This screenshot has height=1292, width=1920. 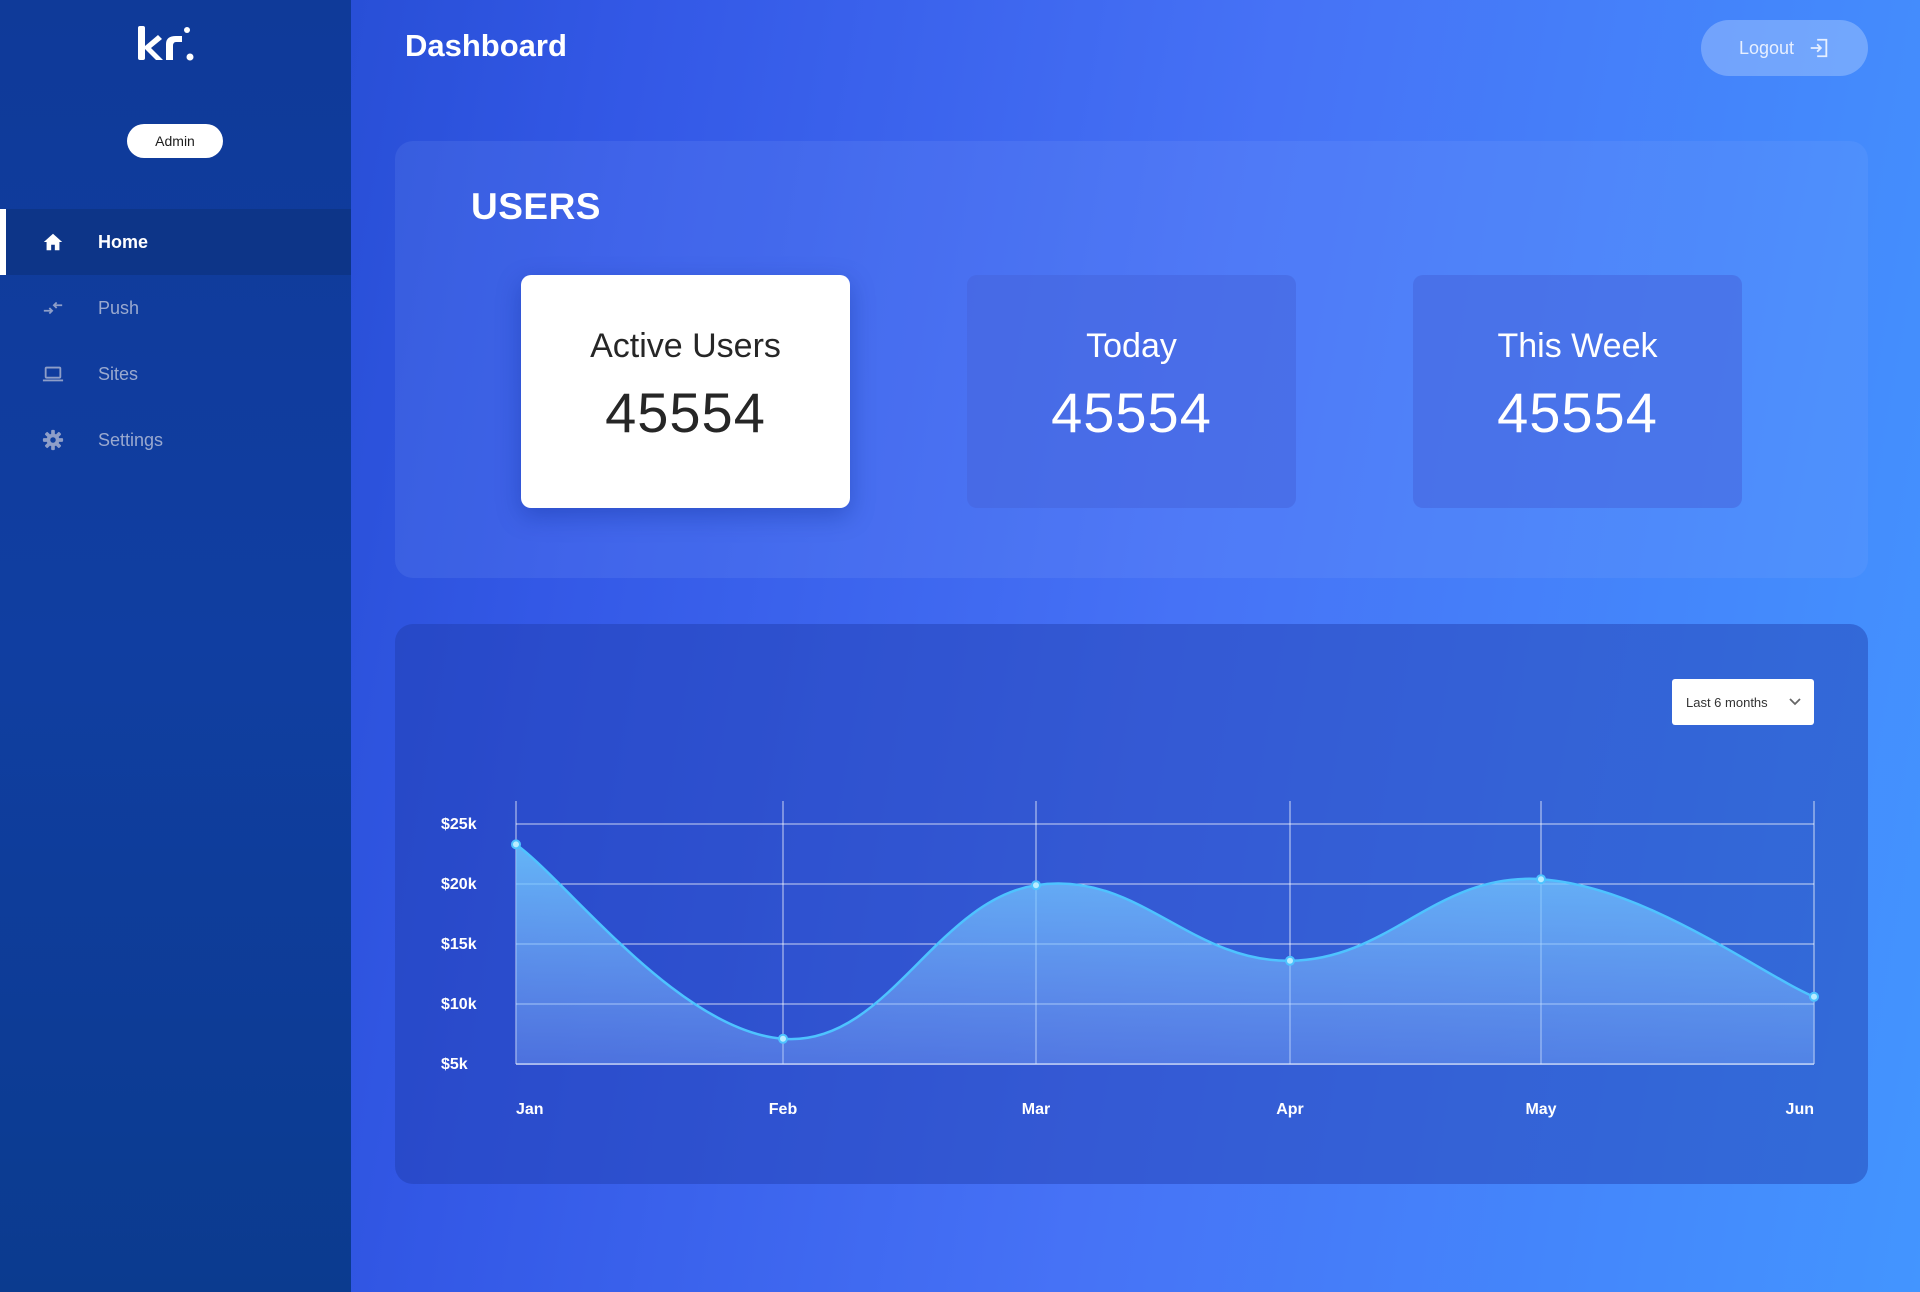 What do you see at coordinates (175, 440) in the screenshot?
I see `sidebar-item-settings: Settings` at bounding box center [175, 440].